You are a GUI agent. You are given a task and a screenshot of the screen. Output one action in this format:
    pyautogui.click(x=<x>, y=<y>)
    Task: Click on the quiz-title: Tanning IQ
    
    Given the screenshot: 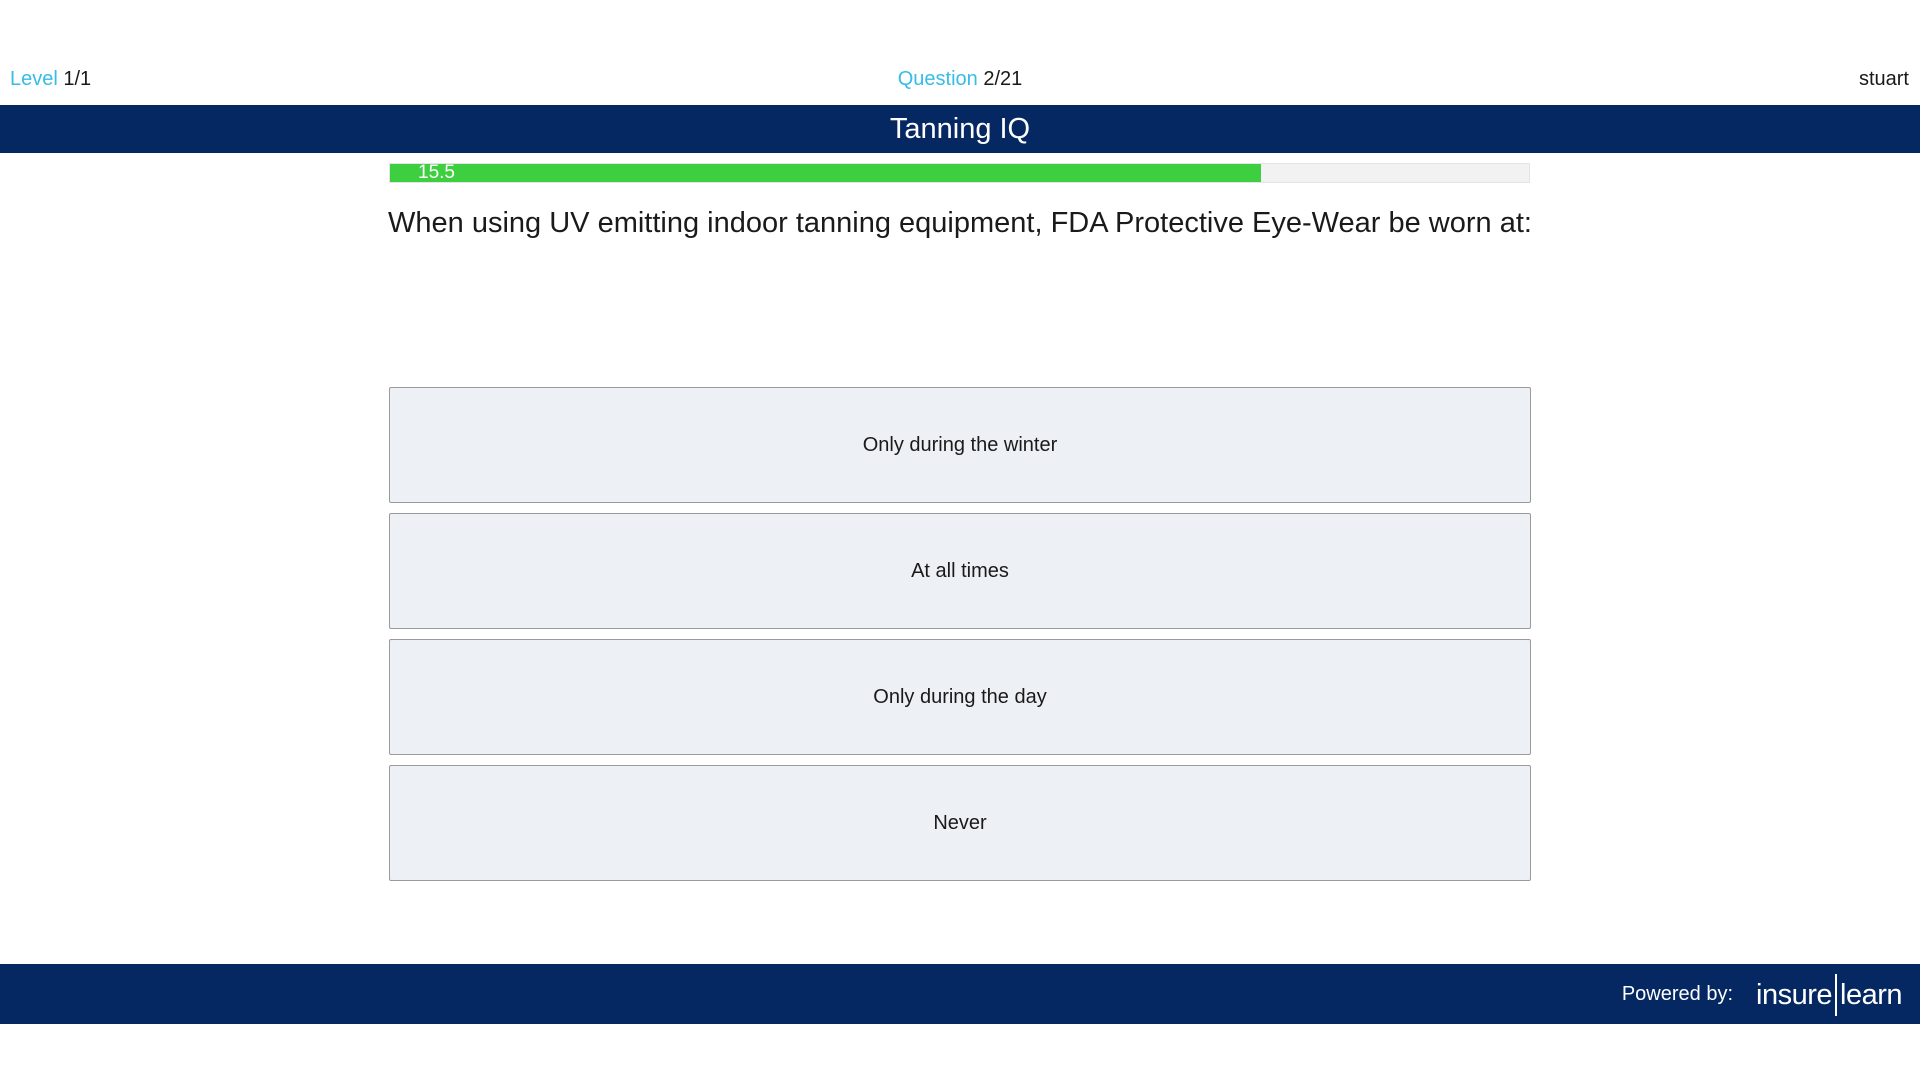 What is the action you would take?
    pyautogui.click(x=960, y=128)
    